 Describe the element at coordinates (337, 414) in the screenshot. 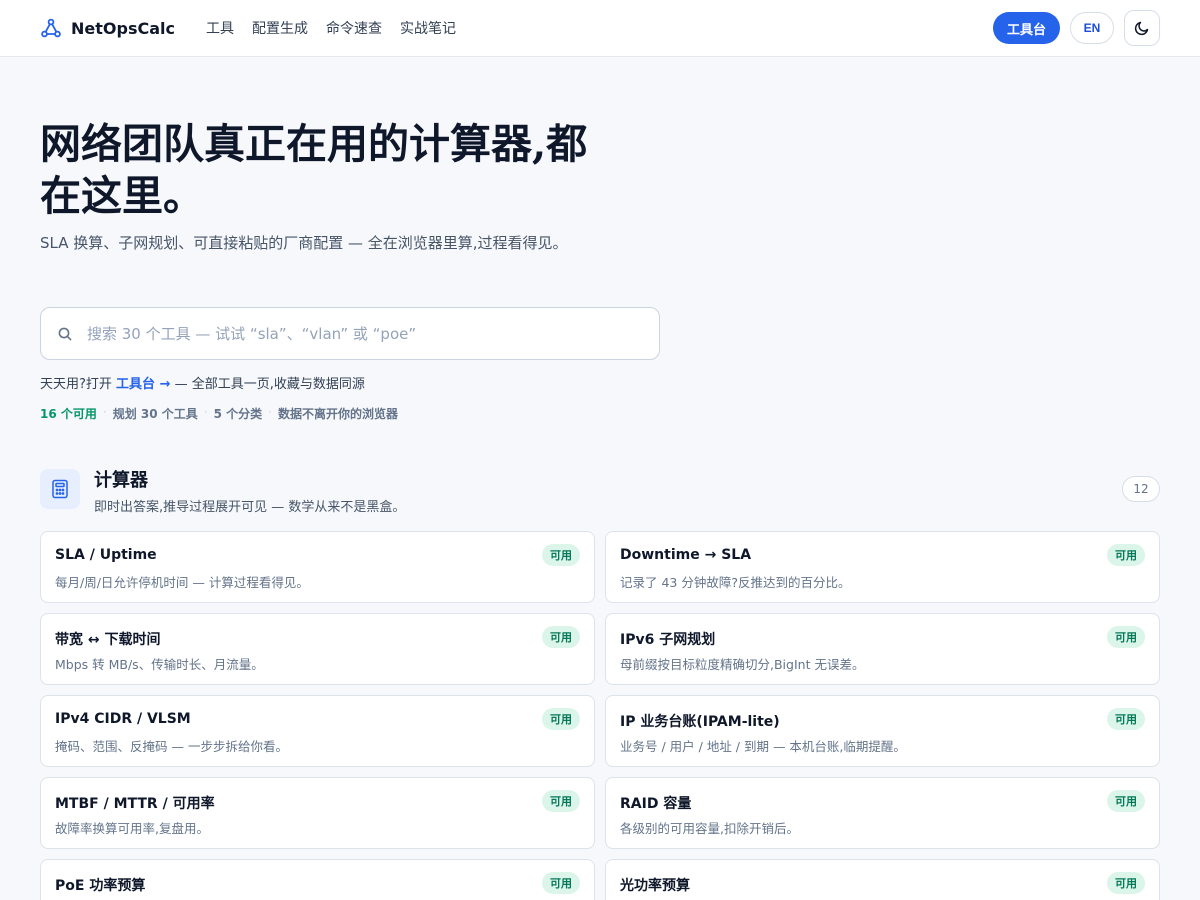

I see `stat-privacy: 数据不离开你的浏览器` at that location.